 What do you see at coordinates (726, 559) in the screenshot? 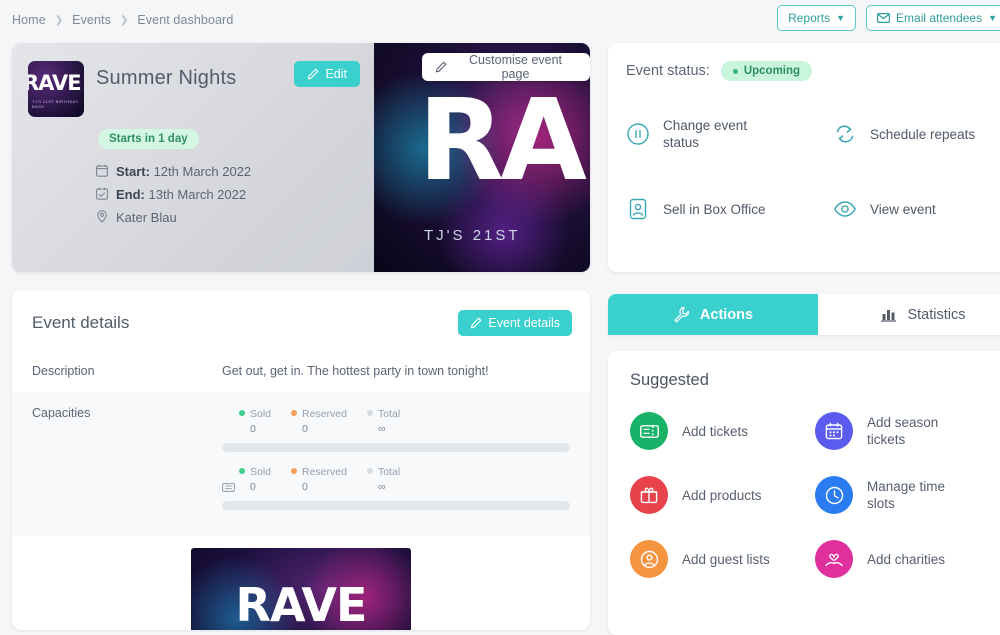
I see `suggested-add-guest-lists-label: Add guest lists` at bounding box center [726, 559].